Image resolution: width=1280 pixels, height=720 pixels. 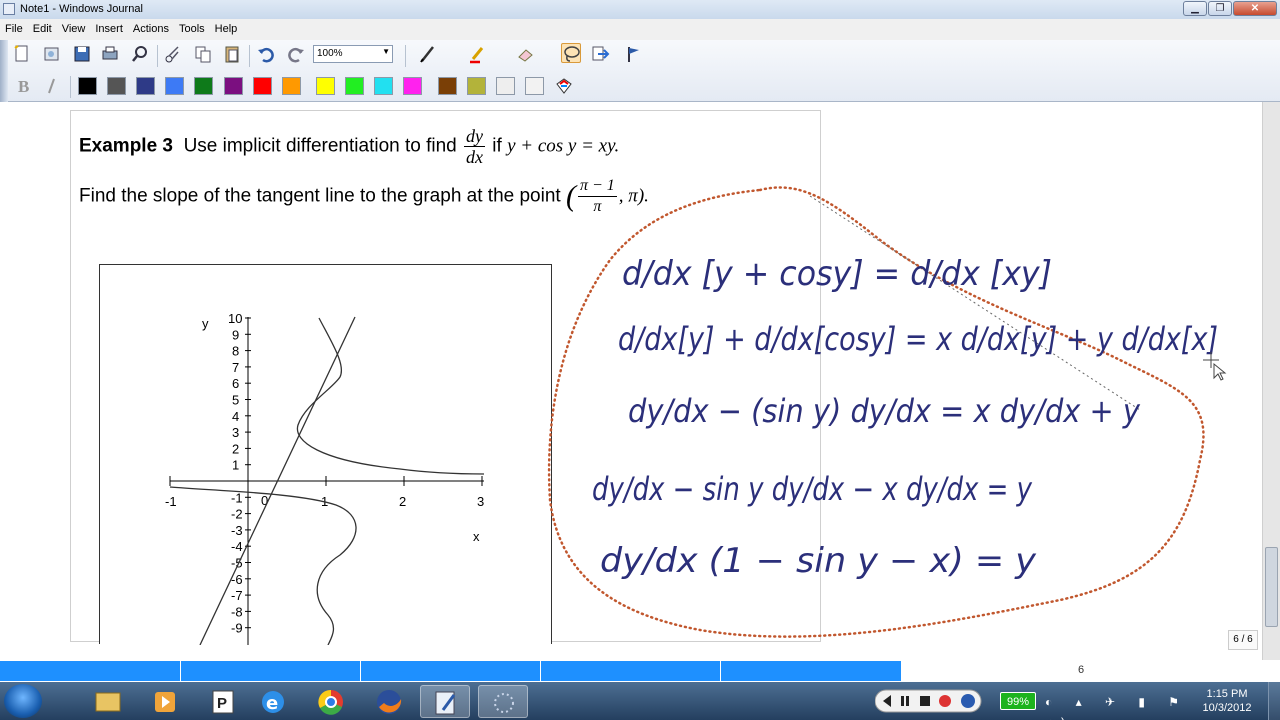 What do you see at coordinates (480, 501) in the screenshot?
I see `x-tick-label: 3` at bounding box center [480, 501].